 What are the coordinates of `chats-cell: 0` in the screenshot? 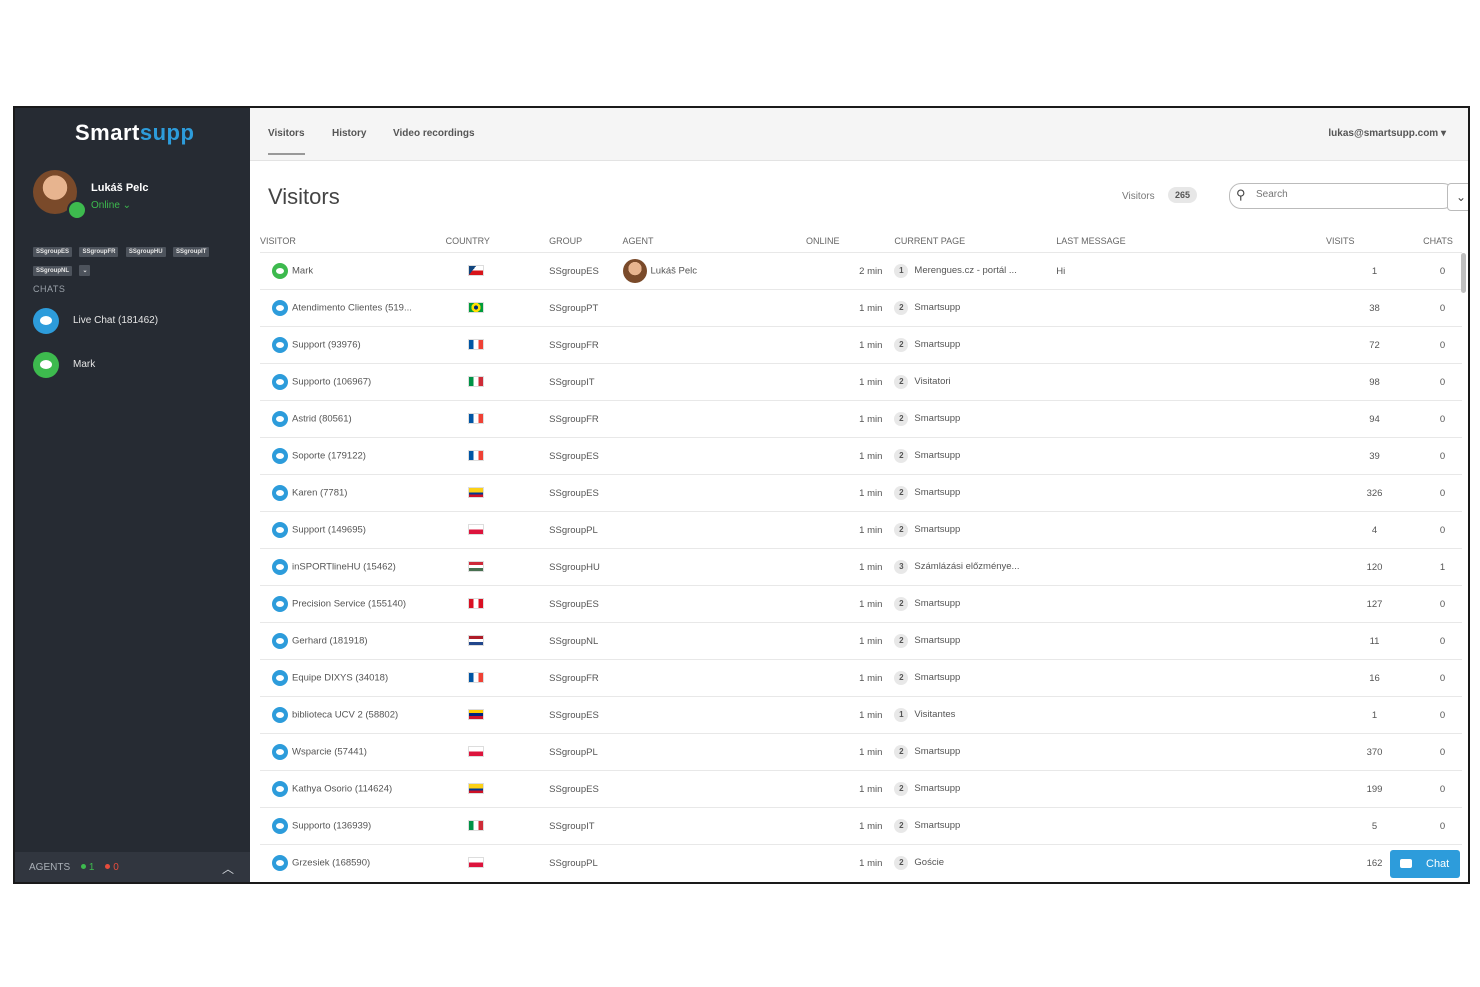 It's located at (1442, 678).